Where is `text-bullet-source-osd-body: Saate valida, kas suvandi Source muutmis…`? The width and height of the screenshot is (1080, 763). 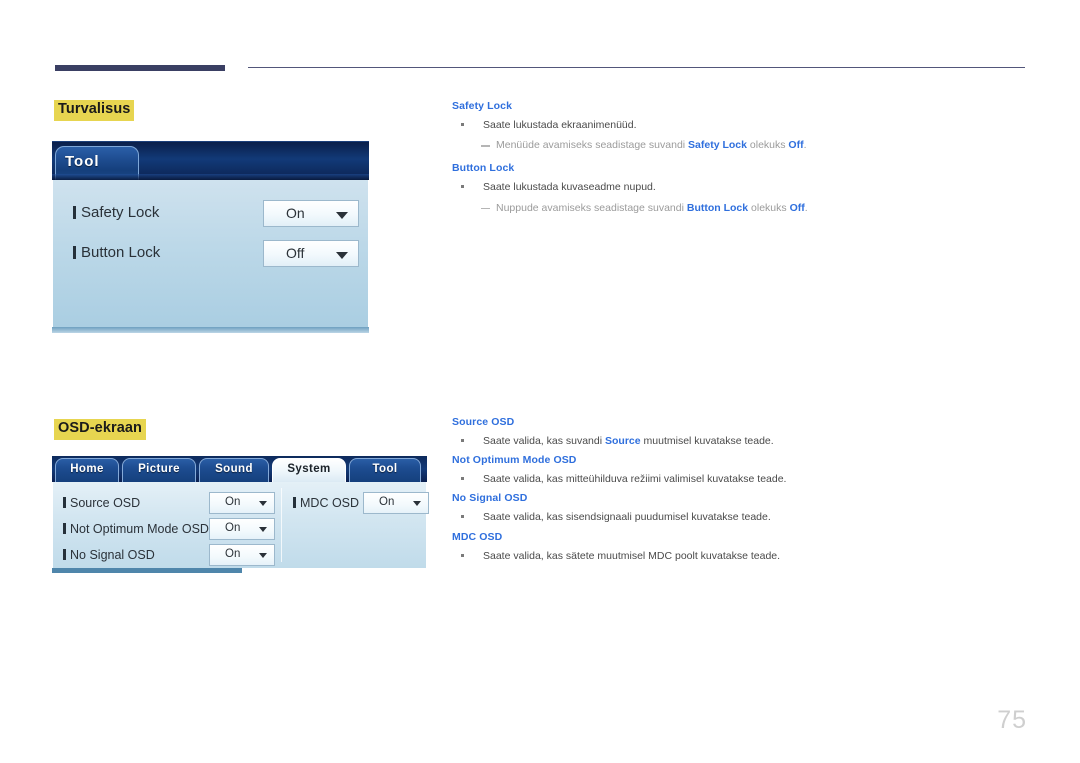 text-bullet-source-osd-body: Saate valida, kas suvandi Source muutmis… is located at coordinates (628, 441).